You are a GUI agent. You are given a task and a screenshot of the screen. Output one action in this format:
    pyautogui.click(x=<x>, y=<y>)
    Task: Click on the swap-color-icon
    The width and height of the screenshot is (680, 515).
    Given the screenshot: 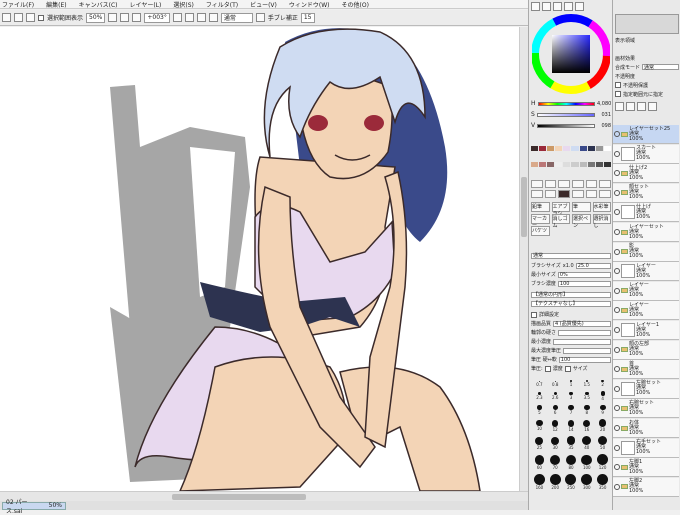 What is the action you would take?
    pyautogui.click(x=591, y=194)
    